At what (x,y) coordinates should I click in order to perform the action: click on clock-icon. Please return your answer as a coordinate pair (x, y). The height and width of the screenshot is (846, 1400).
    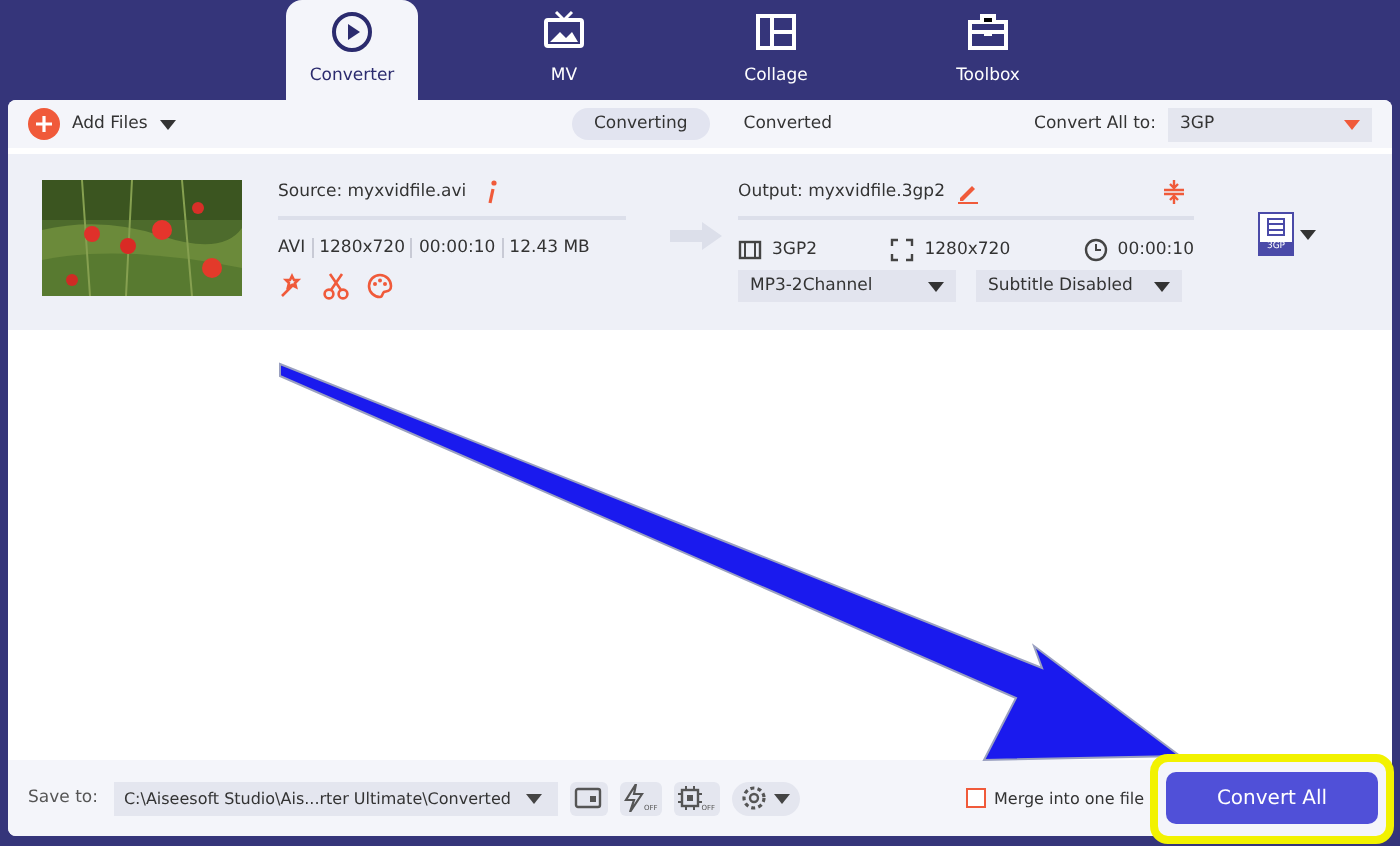
    Looking at the image, I should click on (1095, 250).